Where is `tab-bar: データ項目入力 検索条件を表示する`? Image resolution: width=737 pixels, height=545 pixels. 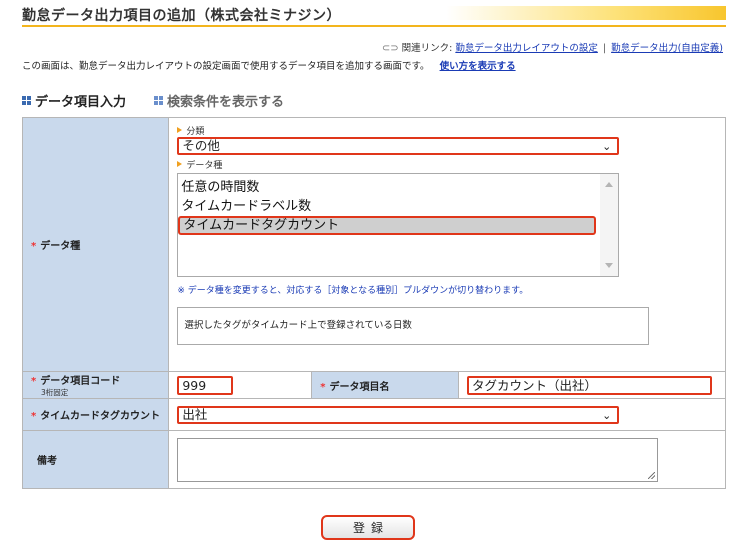 tab-bar: データ項目入力 検索条件を表示する is located at coordinates (153, 100).